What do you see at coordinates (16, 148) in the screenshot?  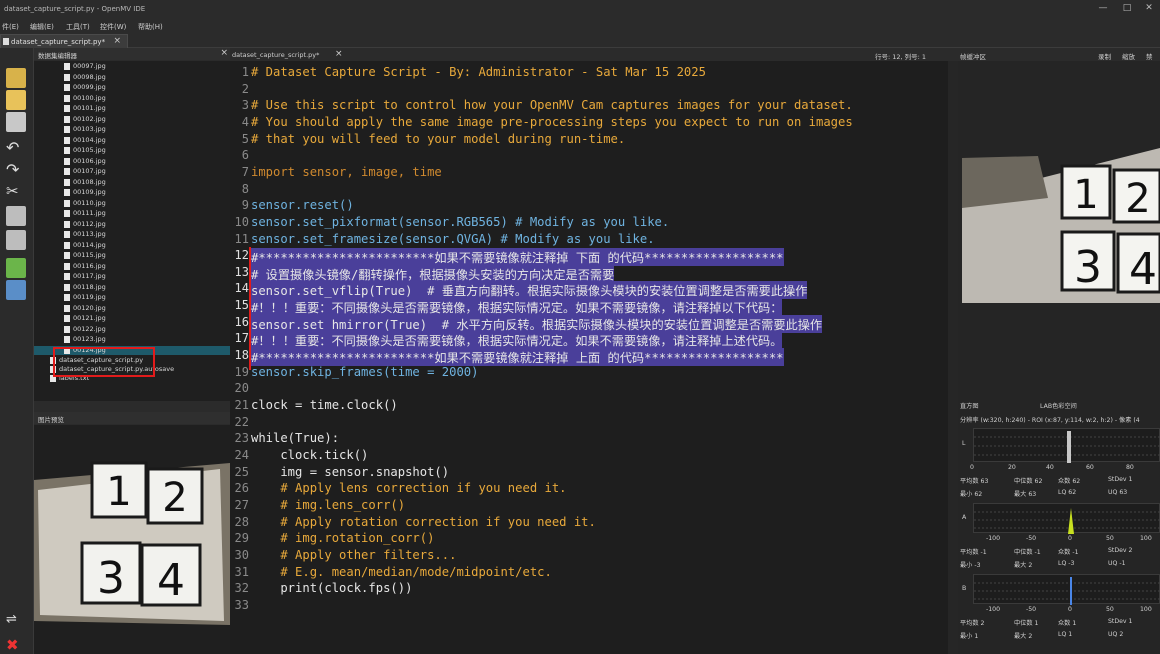 I see `undo-icon: ↶` at bounding box center [16, 148].